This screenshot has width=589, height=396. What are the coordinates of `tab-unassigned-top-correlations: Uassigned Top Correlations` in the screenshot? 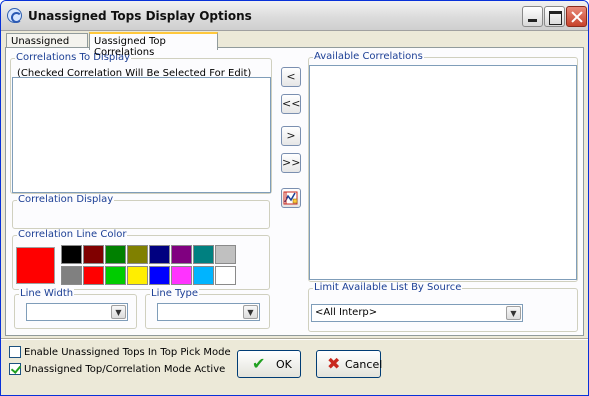 It's located at (153, 45).